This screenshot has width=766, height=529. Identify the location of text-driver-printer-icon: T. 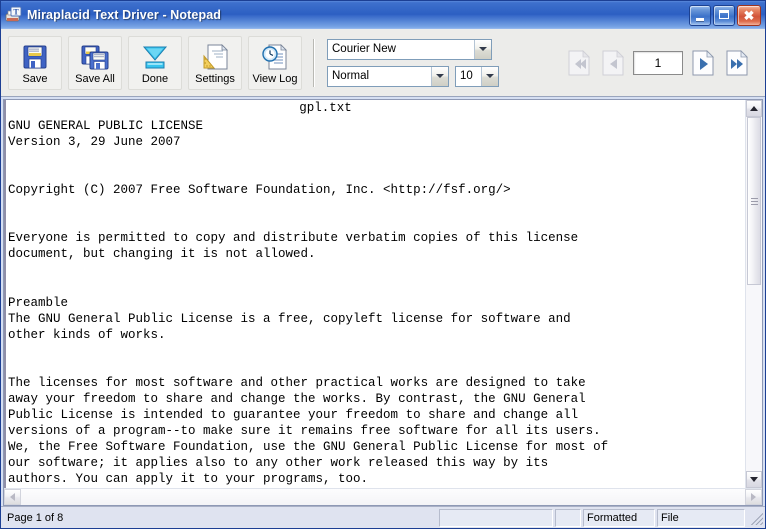
(14, 15).